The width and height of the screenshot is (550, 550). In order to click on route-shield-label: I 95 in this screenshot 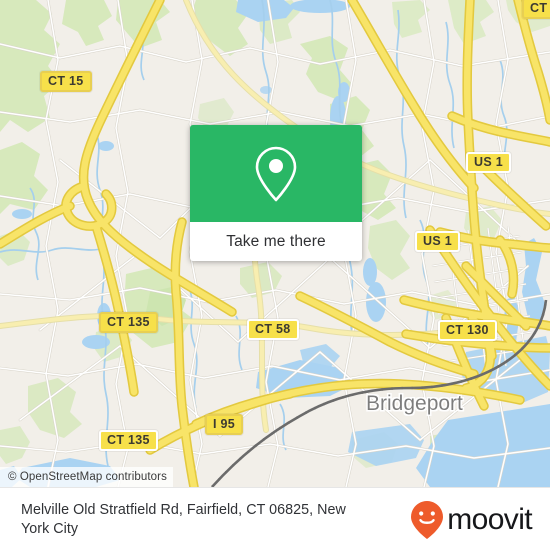, I will do `click(224, 424)`.